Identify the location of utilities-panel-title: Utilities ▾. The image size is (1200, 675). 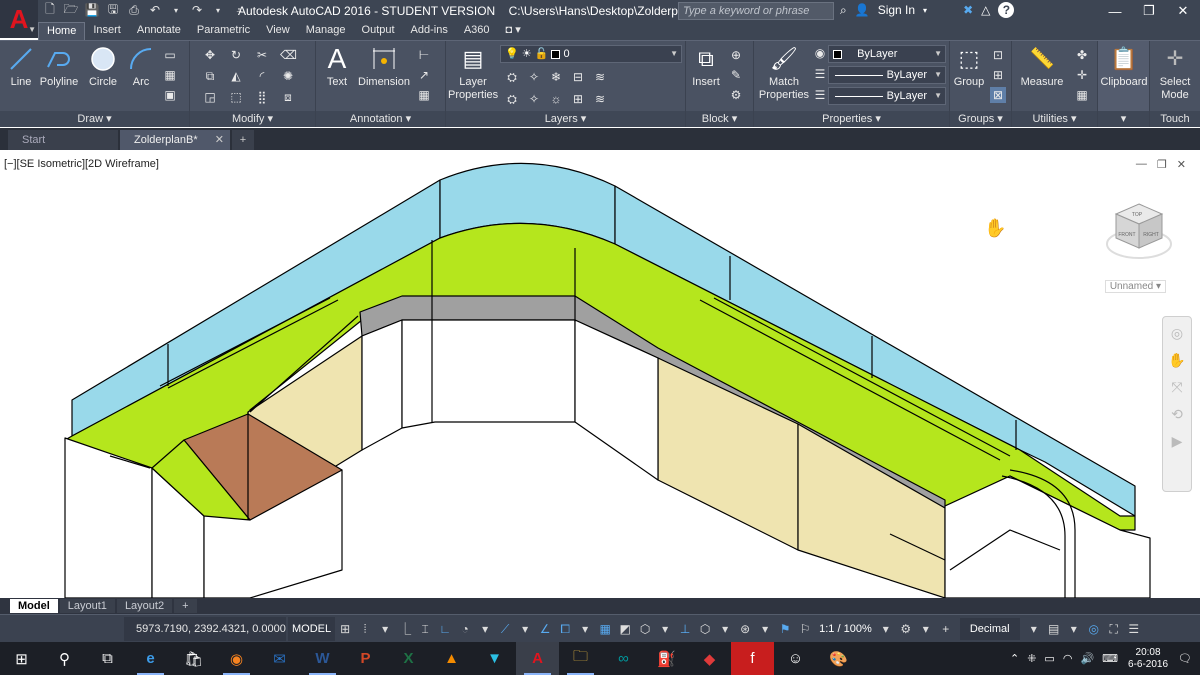
(1054, 119).